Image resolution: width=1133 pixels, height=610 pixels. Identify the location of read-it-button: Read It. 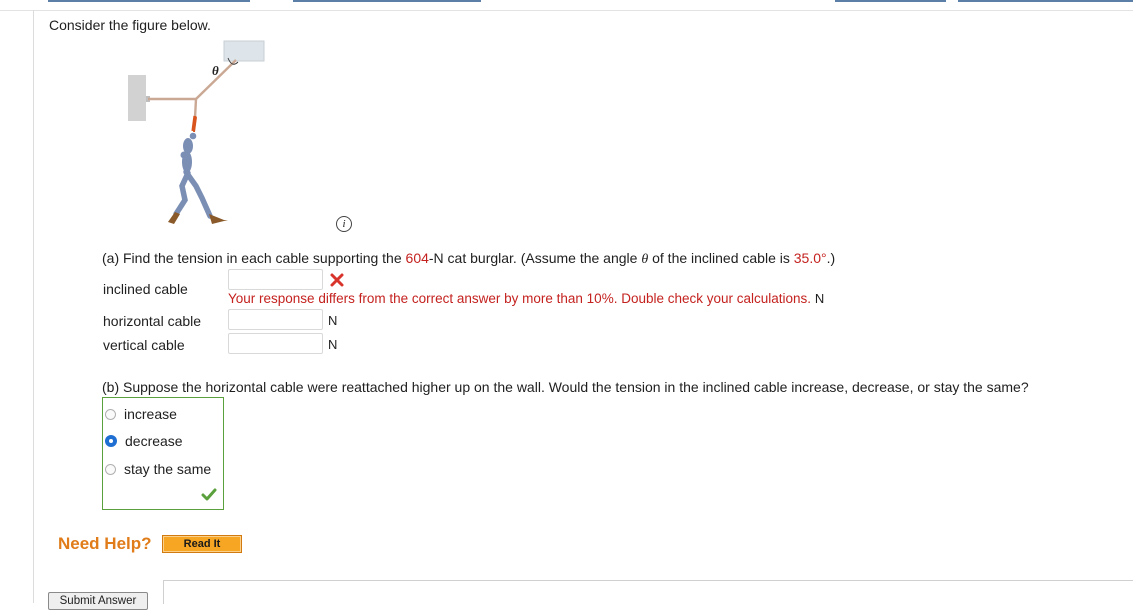
(202, 544).